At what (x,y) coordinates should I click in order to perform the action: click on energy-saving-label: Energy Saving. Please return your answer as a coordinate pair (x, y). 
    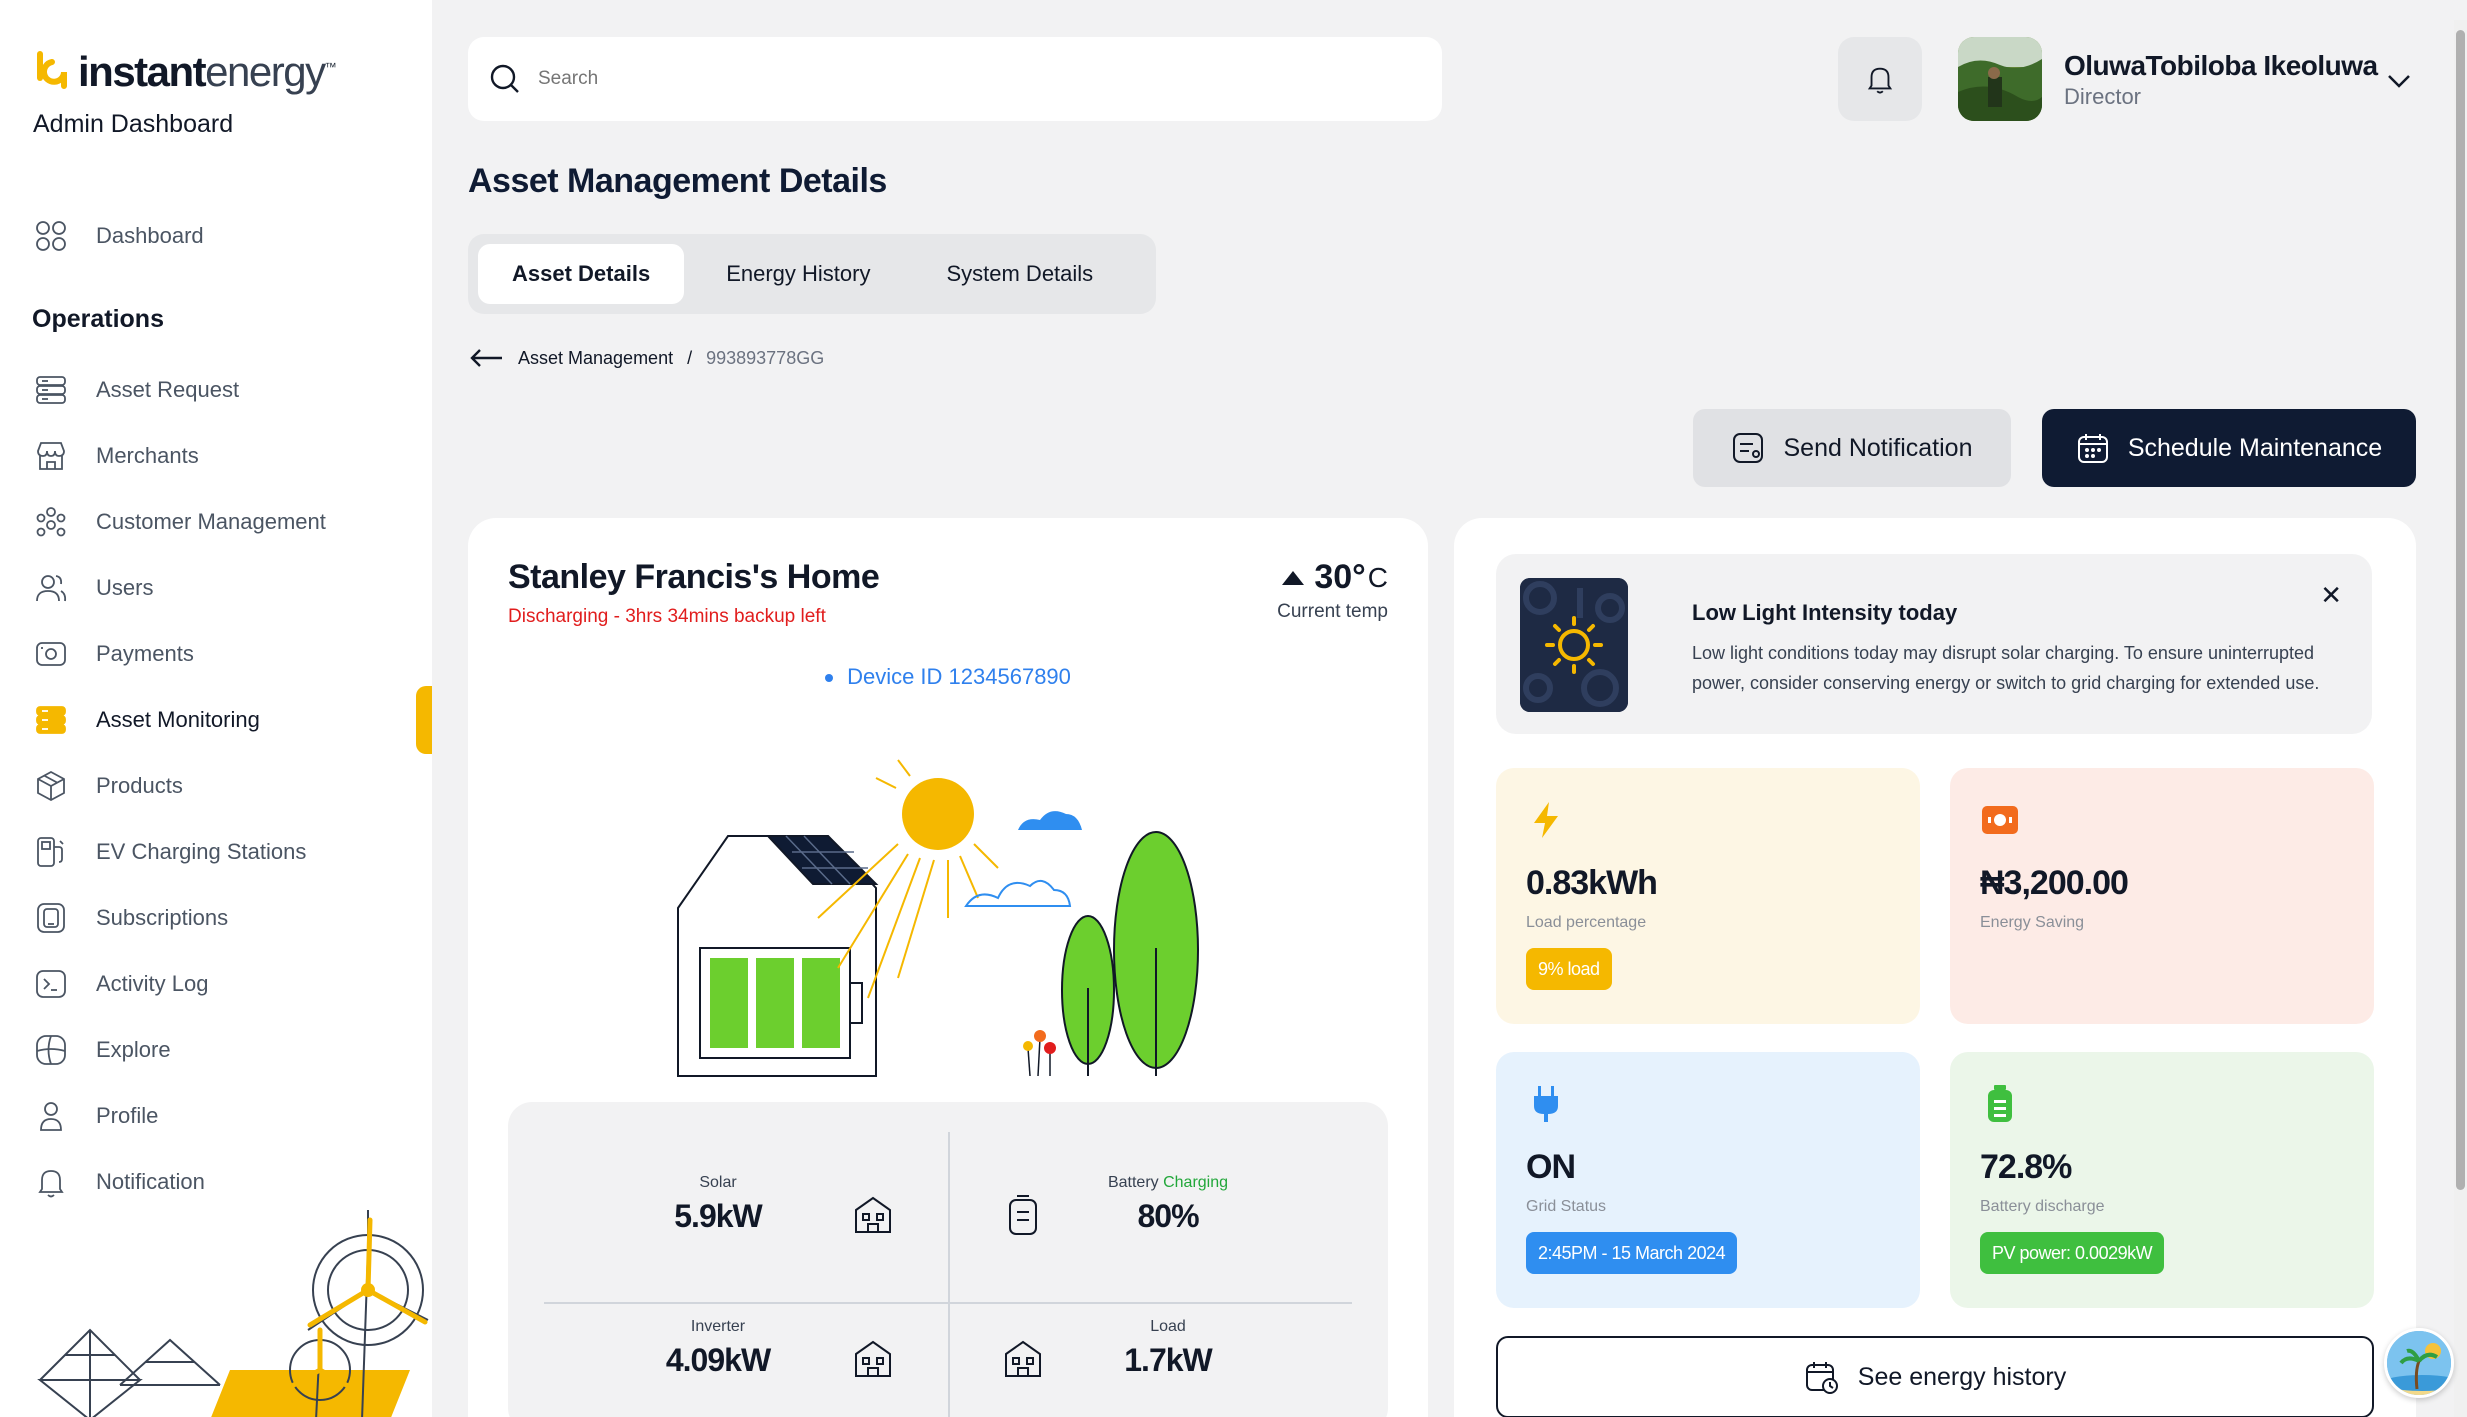
    Looking at the image, I should click on (2032, 922).